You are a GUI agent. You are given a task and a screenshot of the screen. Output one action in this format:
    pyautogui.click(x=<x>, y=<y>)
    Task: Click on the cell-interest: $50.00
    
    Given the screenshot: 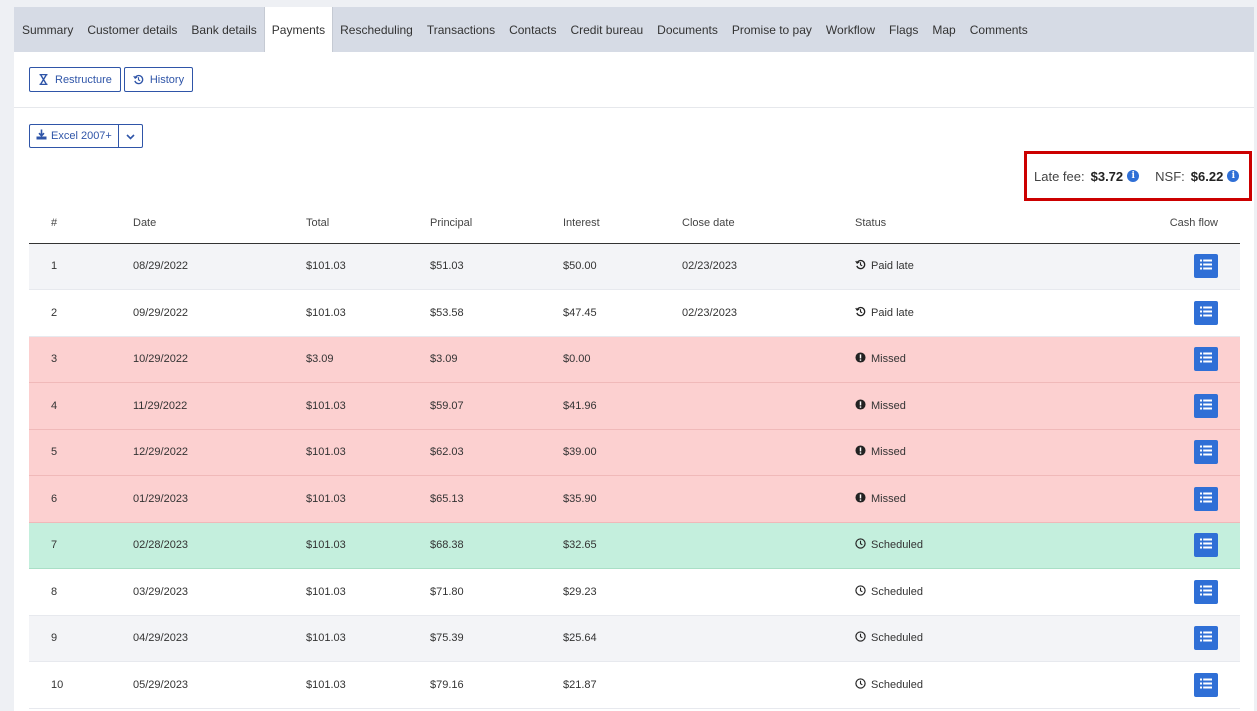 What is the action you would take?
    pyautogui.click(x=622, y=266)
    